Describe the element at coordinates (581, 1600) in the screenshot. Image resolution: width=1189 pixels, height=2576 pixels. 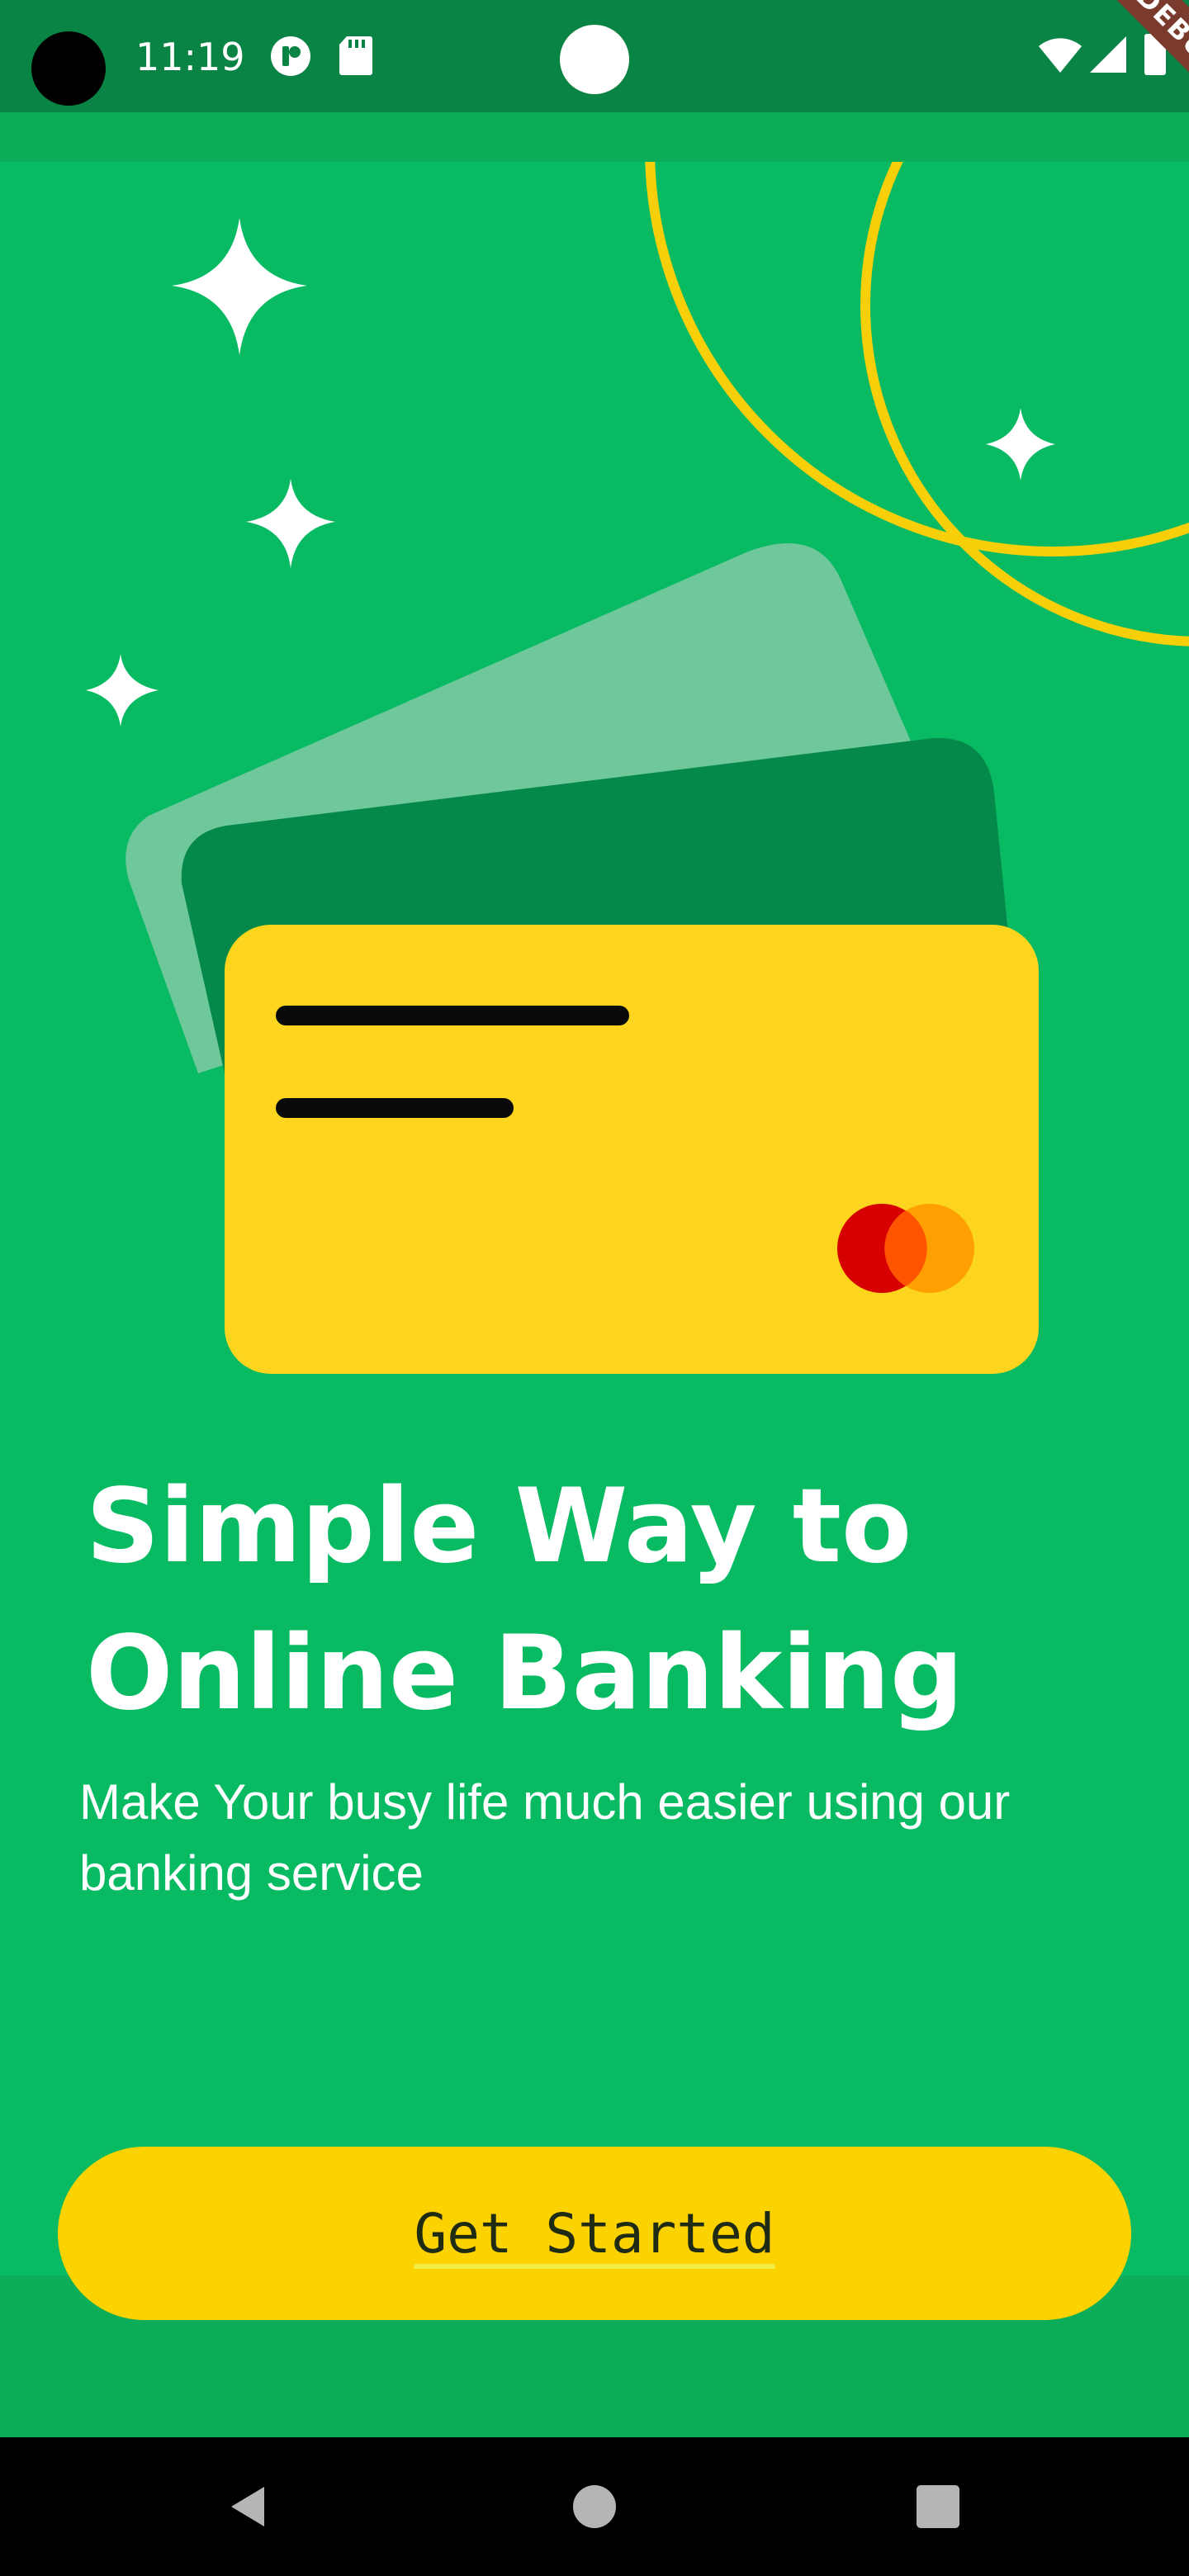
I see `page-title: Simple Way to Online Banking` at that location.